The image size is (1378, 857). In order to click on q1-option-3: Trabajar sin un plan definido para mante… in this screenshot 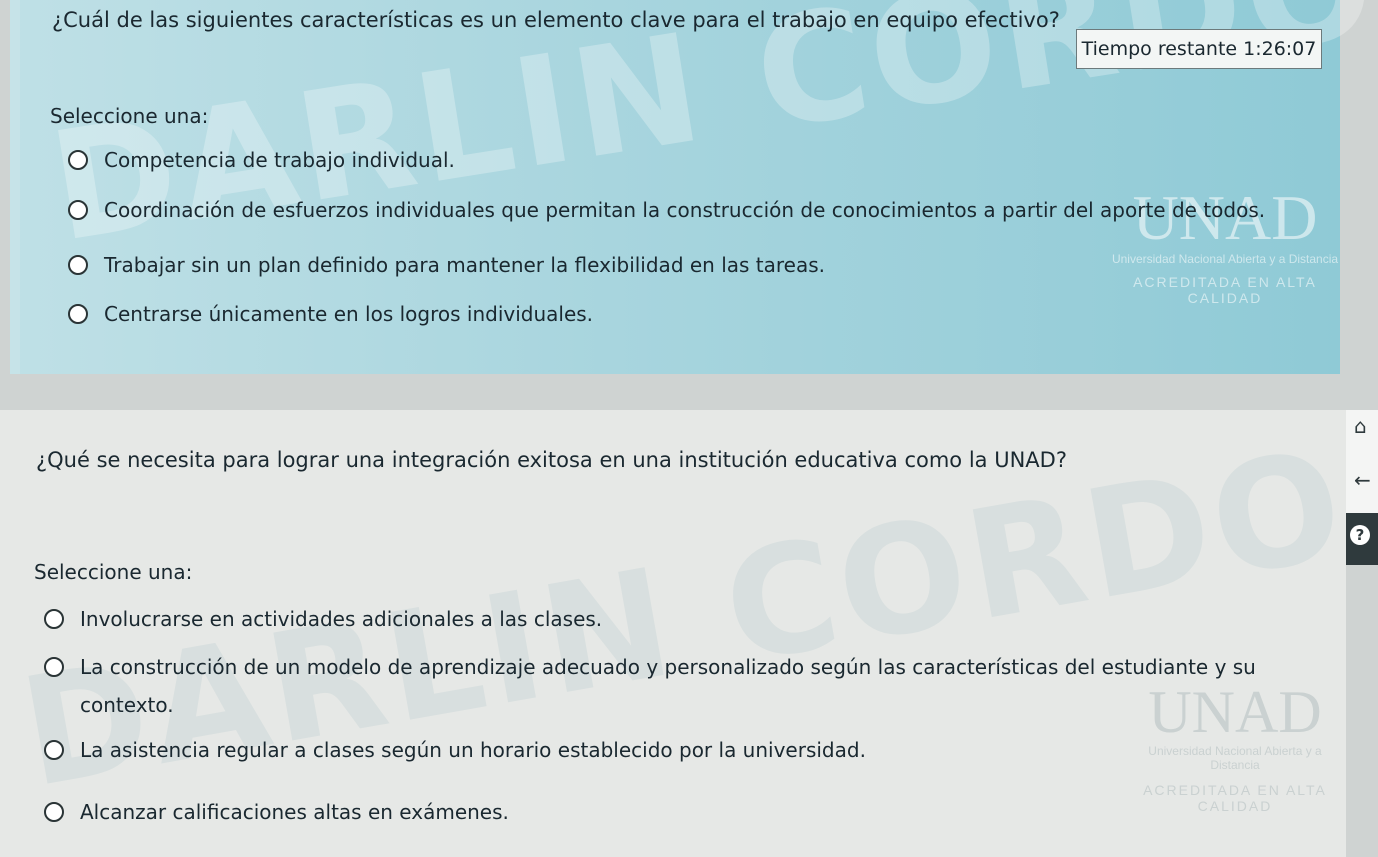, I will do `click(446, 265)`.